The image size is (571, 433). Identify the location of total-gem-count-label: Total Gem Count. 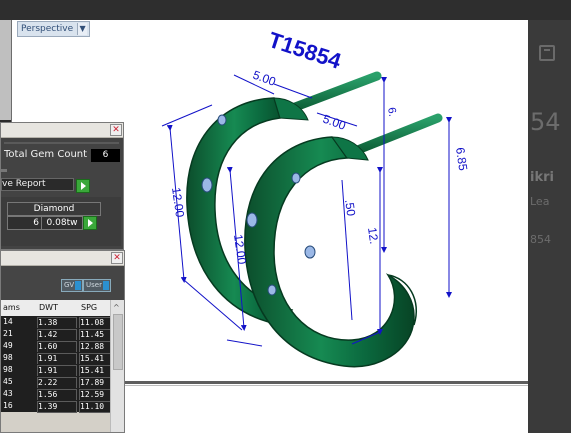
(46, 154).